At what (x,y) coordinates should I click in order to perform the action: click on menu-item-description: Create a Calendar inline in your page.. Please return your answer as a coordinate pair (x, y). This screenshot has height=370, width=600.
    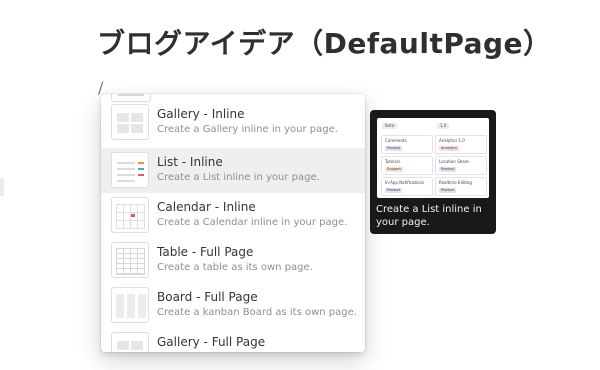
    Looking at the image, I should click on (252, 222).